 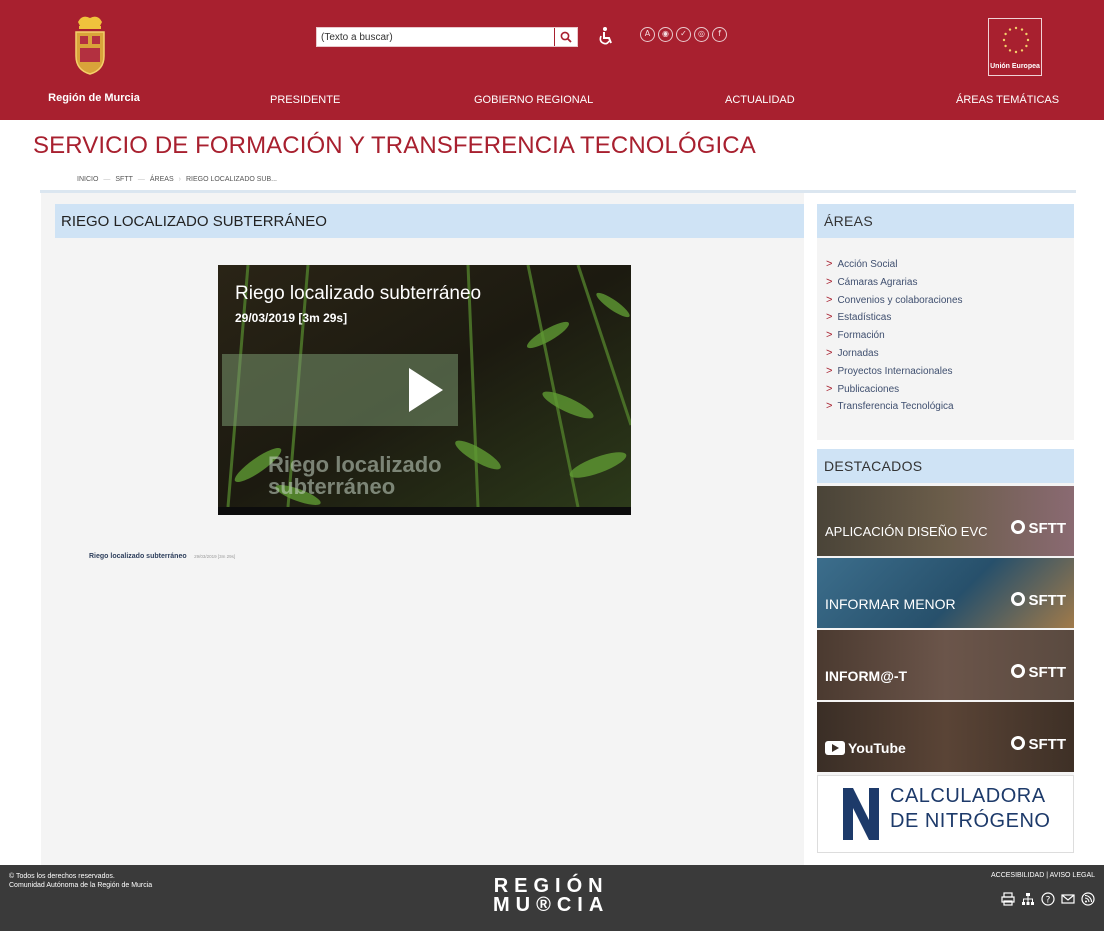 I want to click on video-title: Riego localizado subterráneo, so click(x=358, y=293).